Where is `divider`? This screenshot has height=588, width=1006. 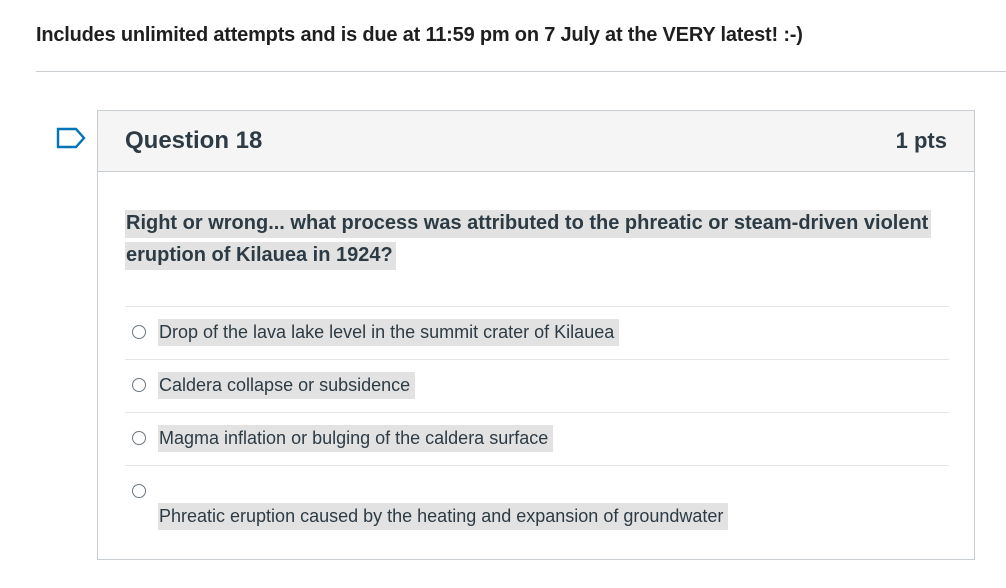 divider is located at coordinates (521, 71).